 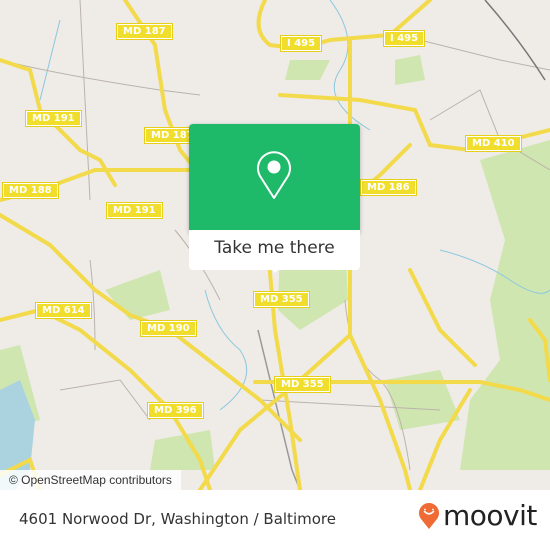 I want to click on road-shield-md191-mid: MD 191, so click(x=134, y=210).